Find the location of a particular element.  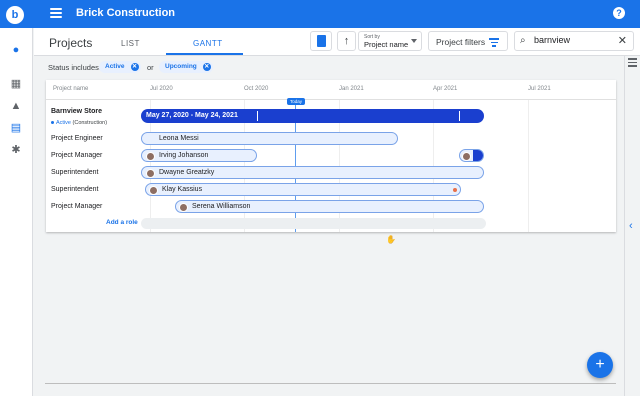

project-date-range: May 27, 2020 - May 24, 2021 is located at coordinates (192, 115).